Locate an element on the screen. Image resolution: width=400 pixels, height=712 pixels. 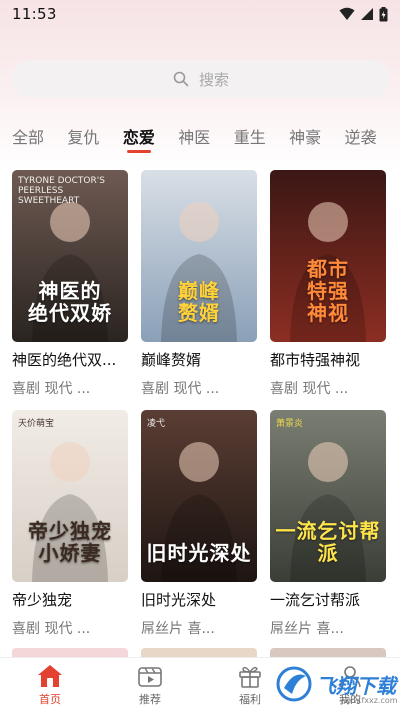
cover-subtitle: 萧景炎 is located at coordinates (290, 424).